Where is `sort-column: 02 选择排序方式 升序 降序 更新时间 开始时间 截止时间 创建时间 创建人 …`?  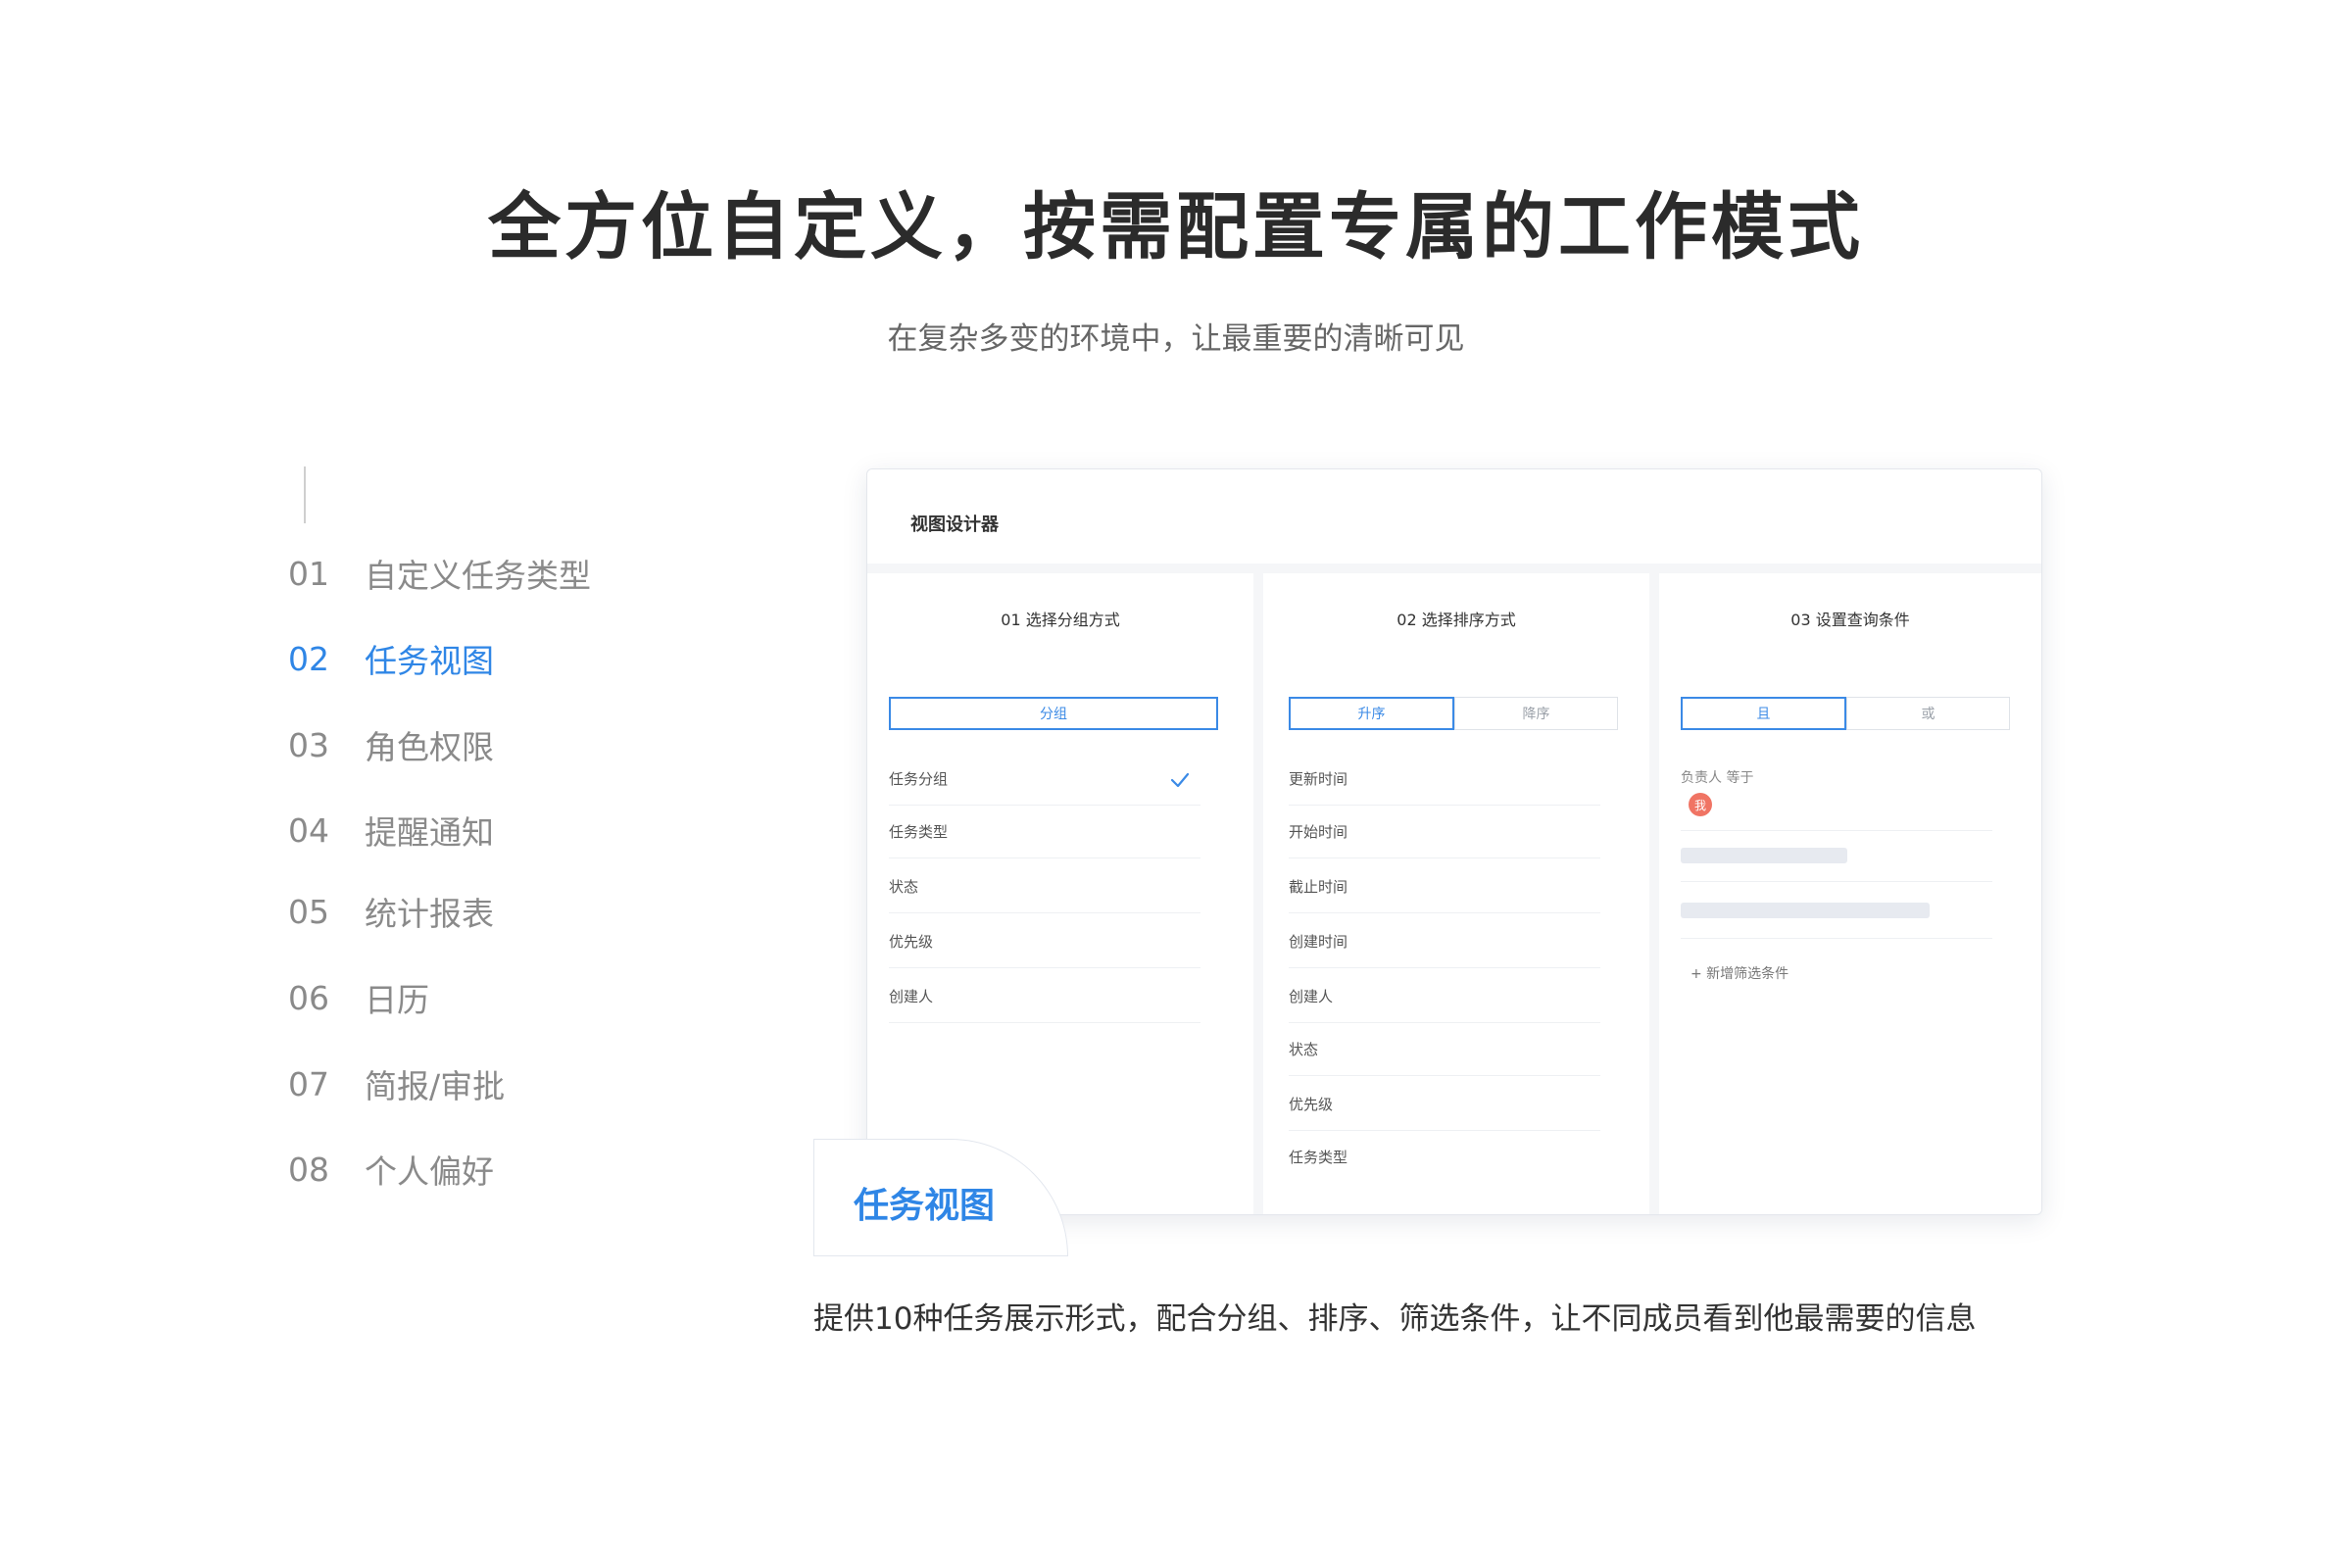 sort-column: 02 选择排序方式 升序 降序 更新时间 开始时间 截止时间 创建时间 创建人 … is located at coordinates (1456, 893).